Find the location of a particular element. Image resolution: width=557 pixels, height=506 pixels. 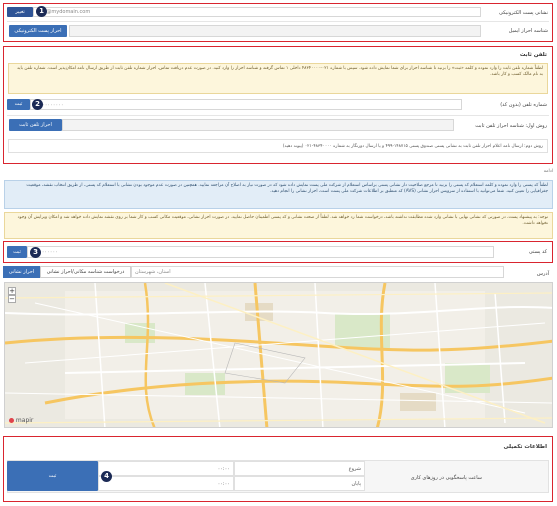

change-email-button: تغییر is located at coordinates (20, 12).